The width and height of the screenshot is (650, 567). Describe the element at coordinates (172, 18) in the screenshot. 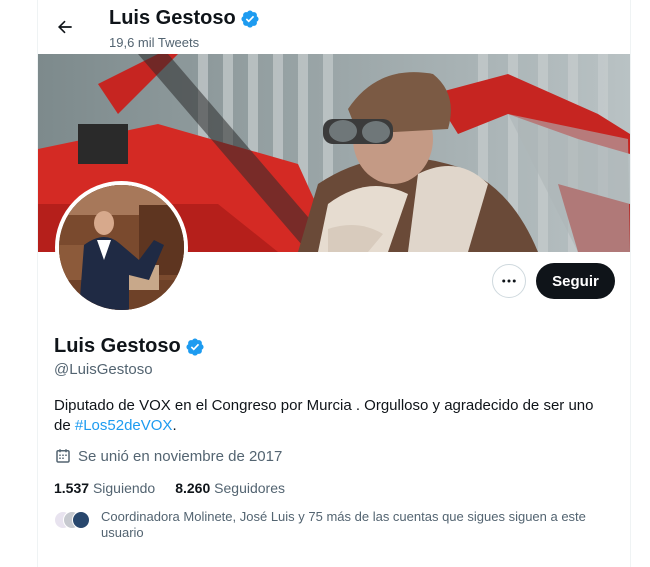

I see `header-name: Luis Gestoso` at that location.